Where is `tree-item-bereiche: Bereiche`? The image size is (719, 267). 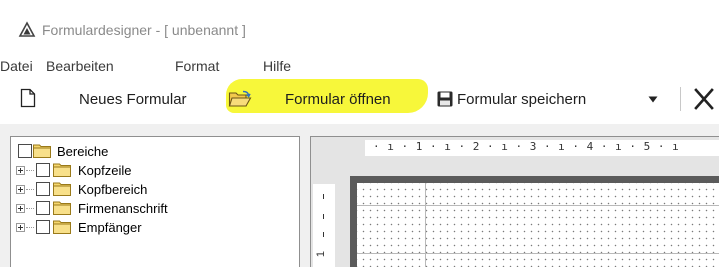
tree-item-bereiche: Bereiche is located at coordinates (155, 151).